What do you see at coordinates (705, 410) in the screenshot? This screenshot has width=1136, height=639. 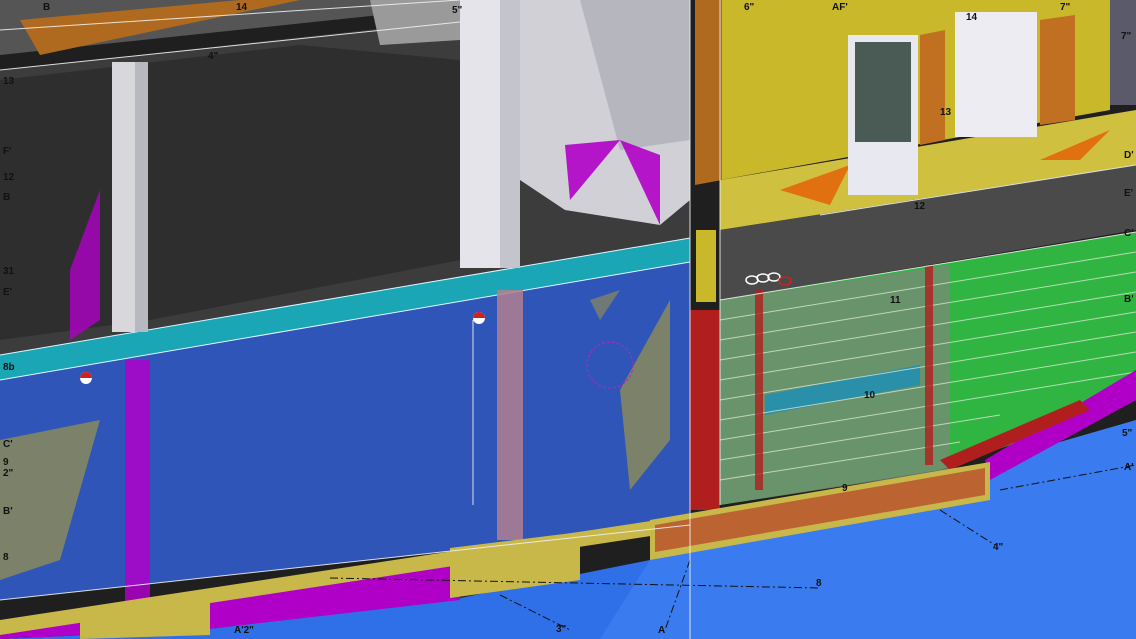 I see `red-rebar-column` at bounding box center [705, 410].